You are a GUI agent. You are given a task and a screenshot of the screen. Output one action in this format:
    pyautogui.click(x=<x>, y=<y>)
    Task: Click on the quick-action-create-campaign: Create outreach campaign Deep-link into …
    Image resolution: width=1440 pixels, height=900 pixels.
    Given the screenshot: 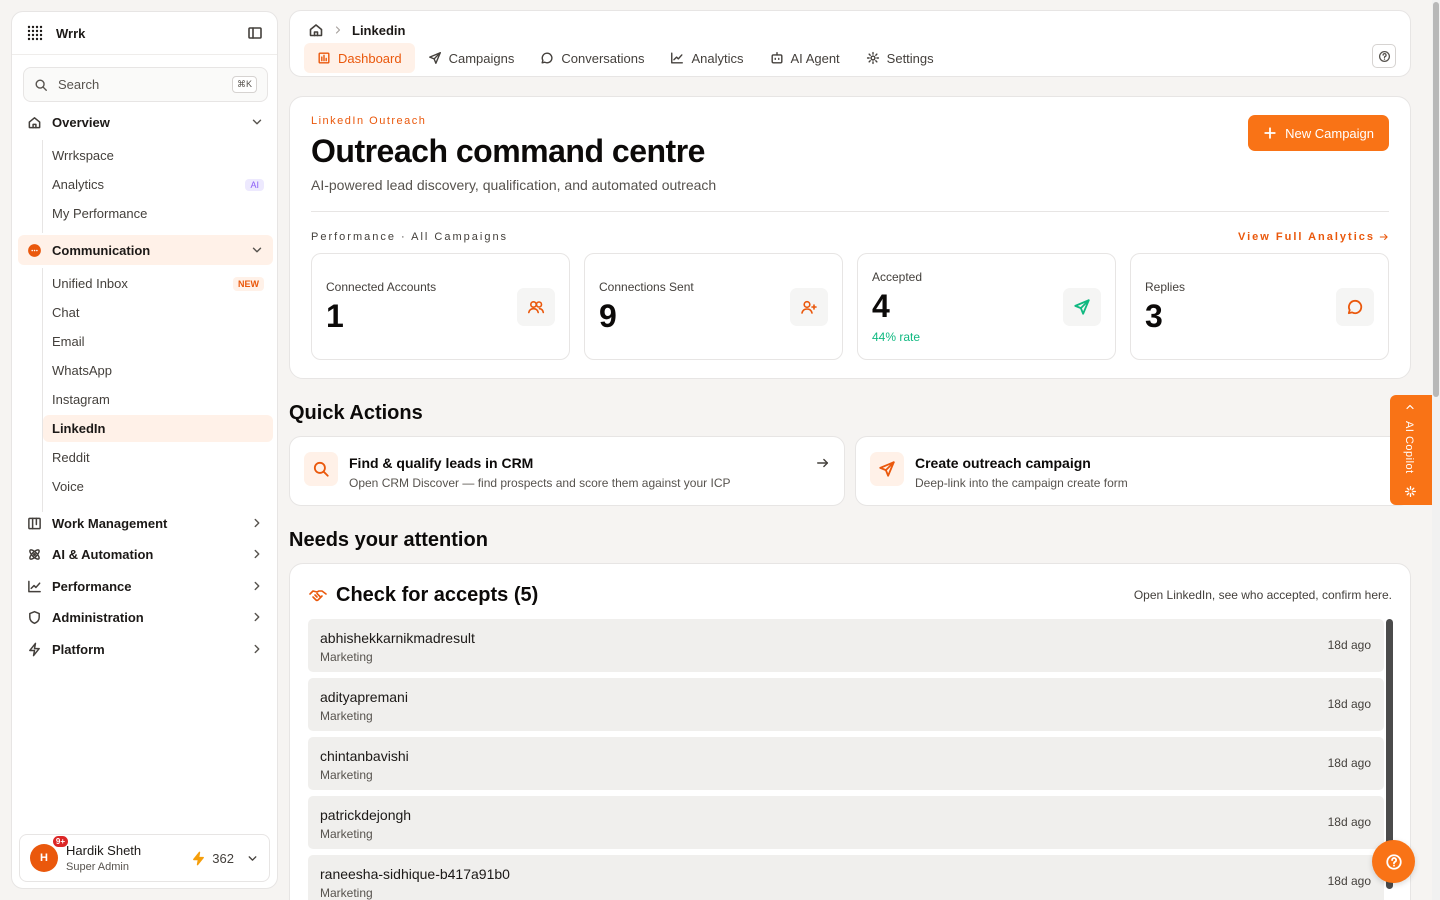 What is the action you would take?
    pyautogui.click(x=1133, y=471)
    